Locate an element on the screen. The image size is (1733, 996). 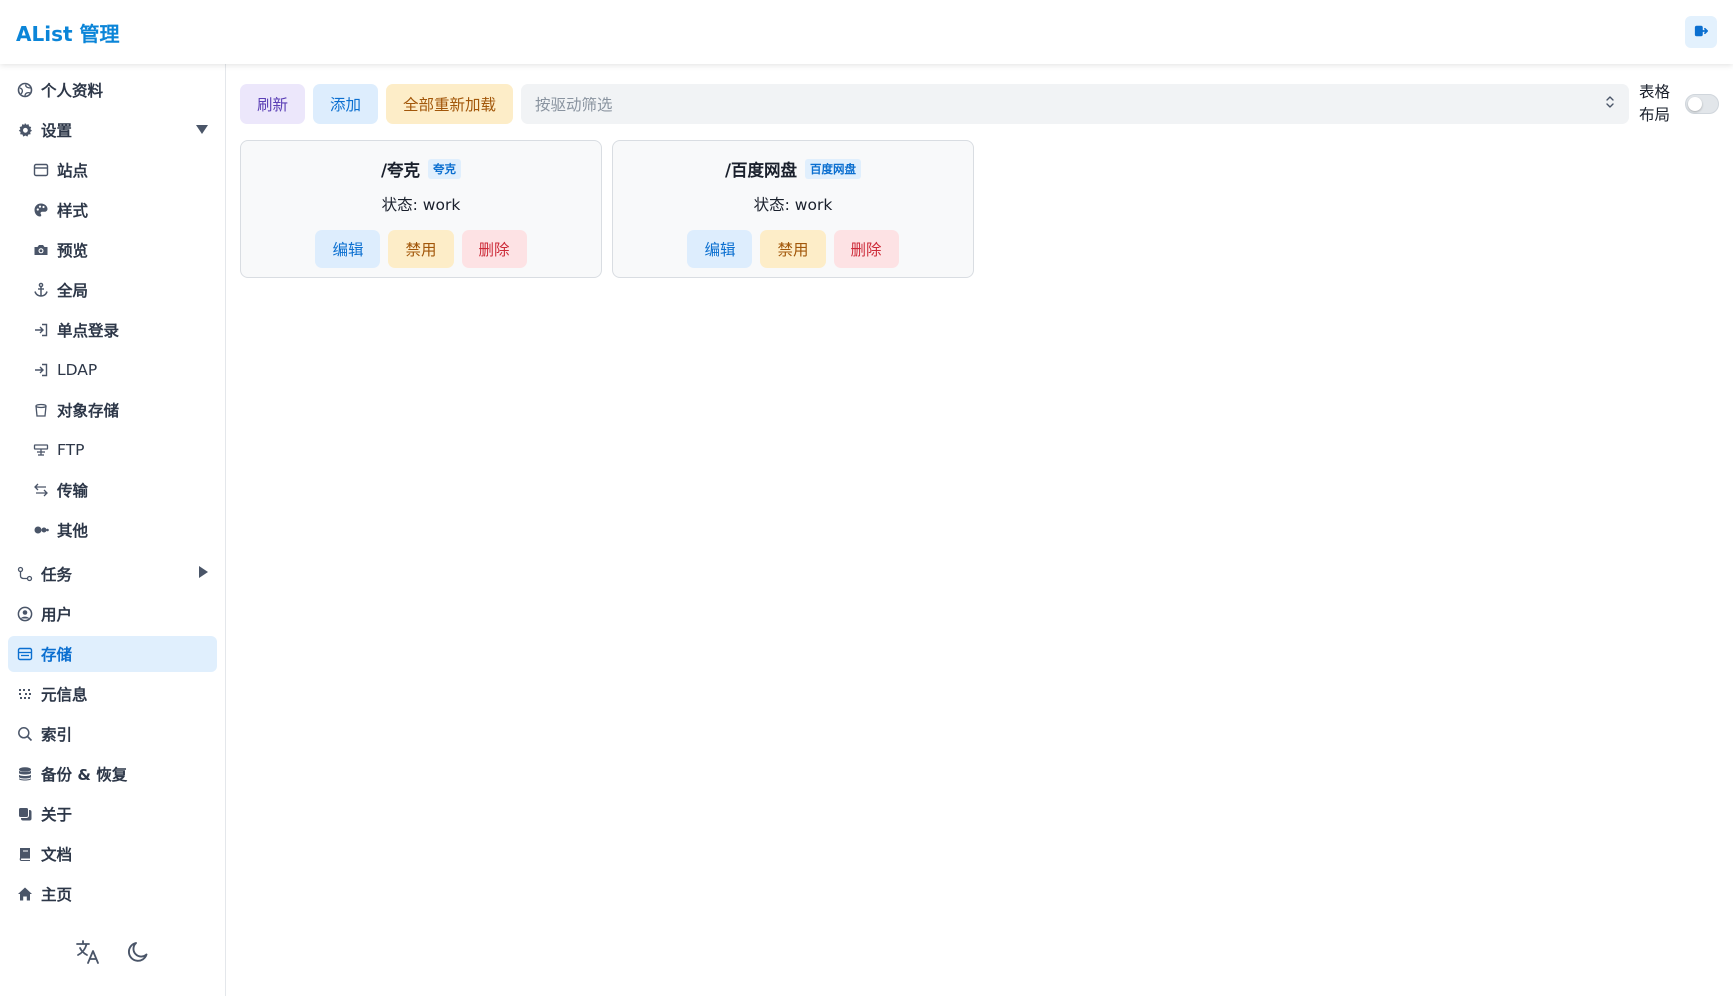
logout-icon is located at coordinates (1701, 32).